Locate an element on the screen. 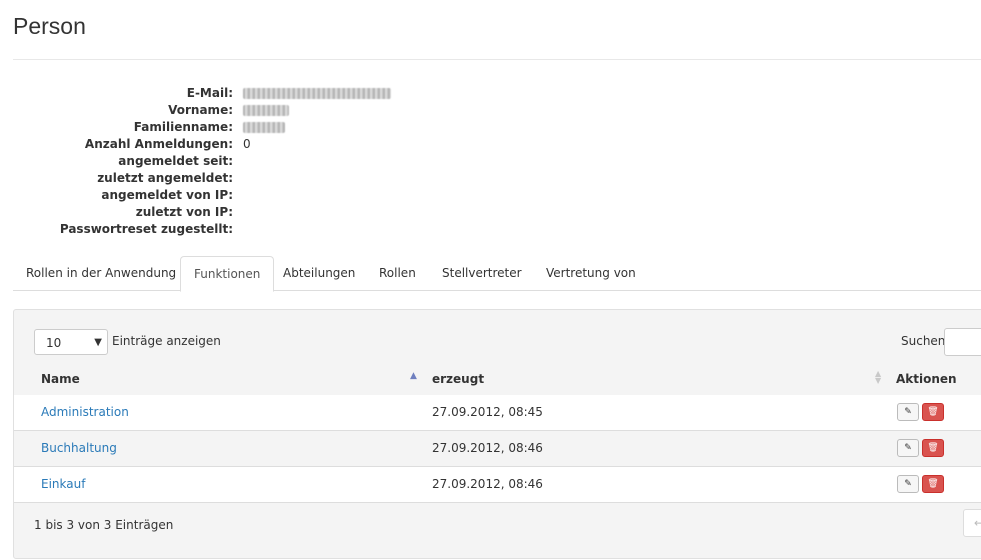  column-header-created: erzeugt is located at coordinates (458, 379).